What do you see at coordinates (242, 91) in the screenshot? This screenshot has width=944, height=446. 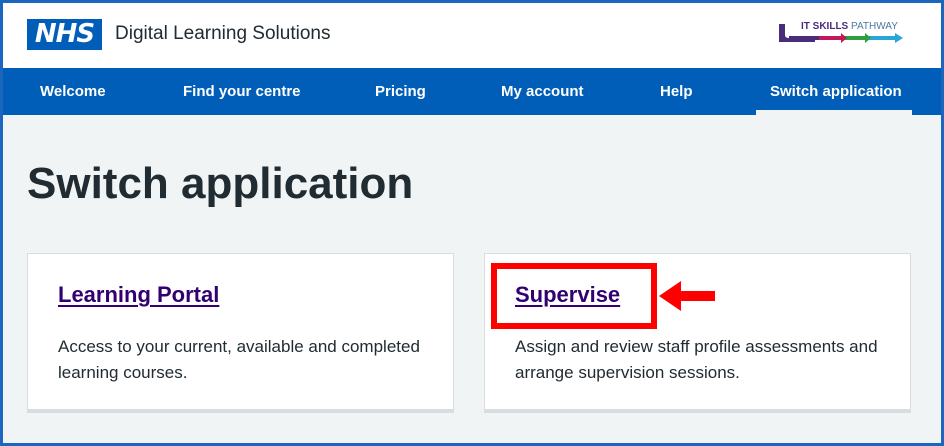 I see `nav-item-find-your-centre: Find your centre` at bounding box center [242, 91].